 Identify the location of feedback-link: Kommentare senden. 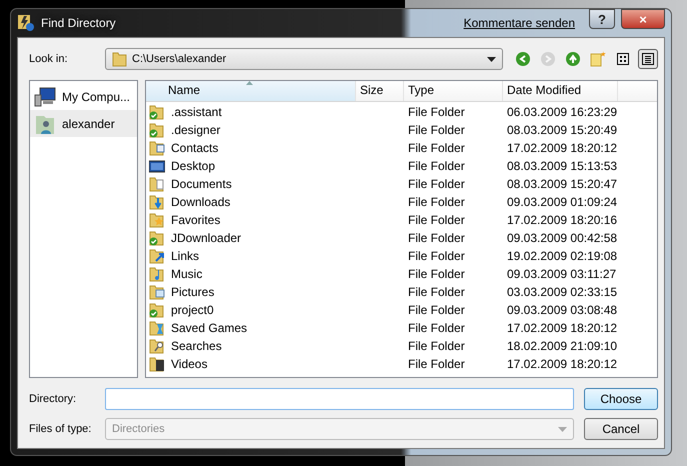
(519, 23).